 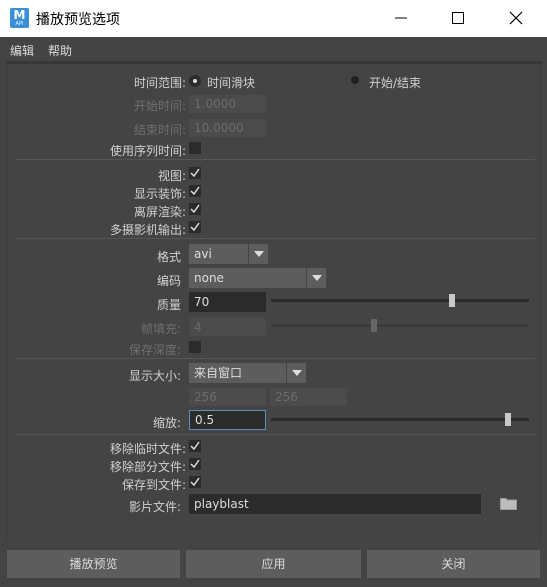 What do you see at coordinates (159, 106) in the screenshot?
I see `start-time-label: 开始时间:` at bounding box center [159, 106].